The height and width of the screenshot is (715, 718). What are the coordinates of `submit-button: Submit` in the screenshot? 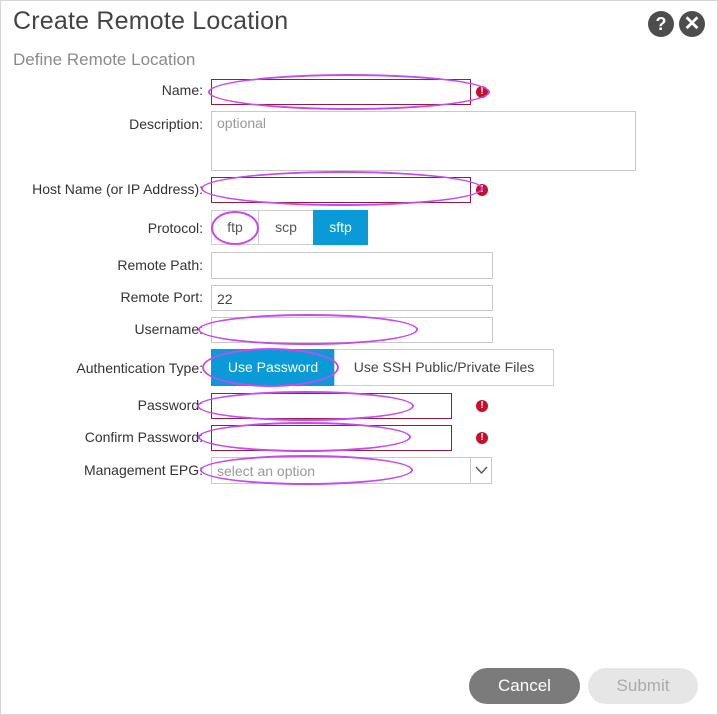 It's located at (643, 686).